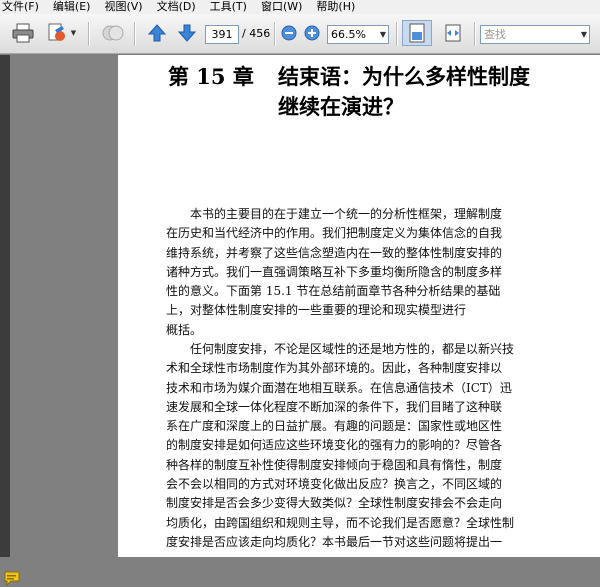  What do you see at coordinates (339, 387) in the screenshot?
I see `text-line: 技术和市场为媒介面潜在地相互联系。在信息通信技术（ICT）迅` at bounding box center [339, 387].